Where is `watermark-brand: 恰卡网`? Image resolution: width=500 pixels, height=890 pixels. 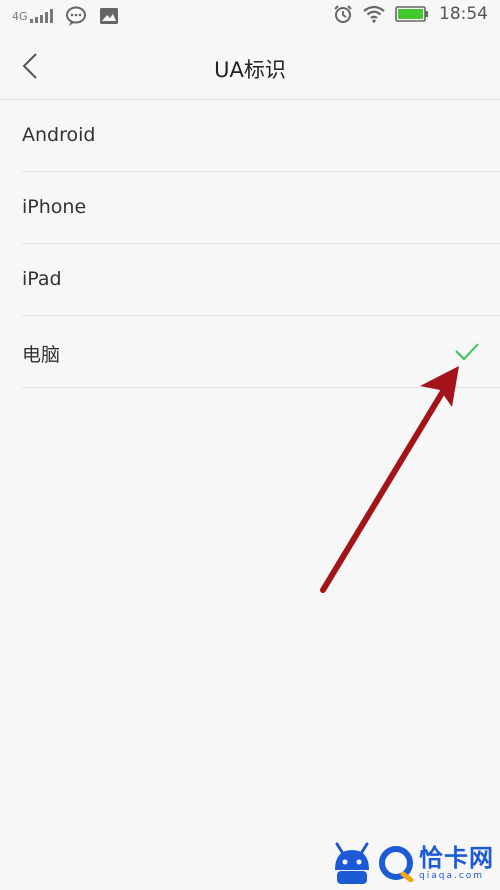 watermark-brand: 恰卡网 is located at coordinates (456, 858).